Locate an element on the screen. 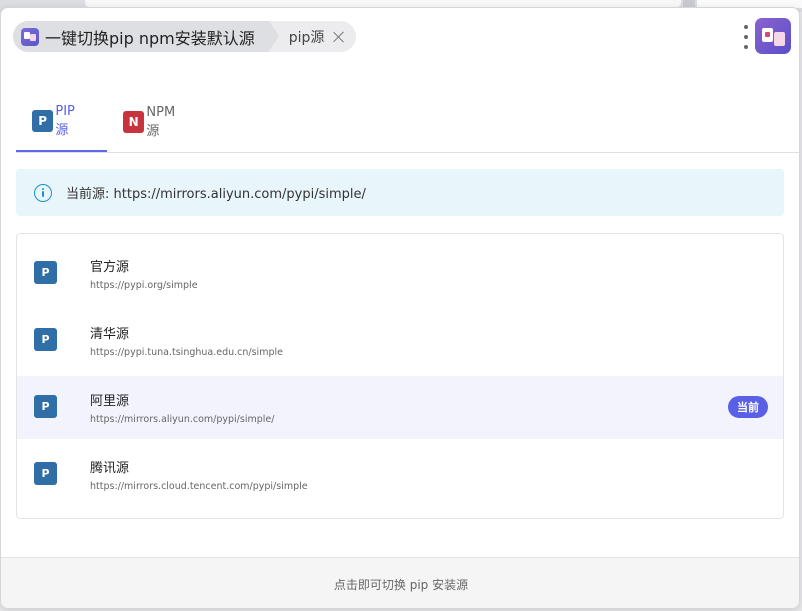  breadcrumb-tab: pip源 is located at coordinates (313, 36).